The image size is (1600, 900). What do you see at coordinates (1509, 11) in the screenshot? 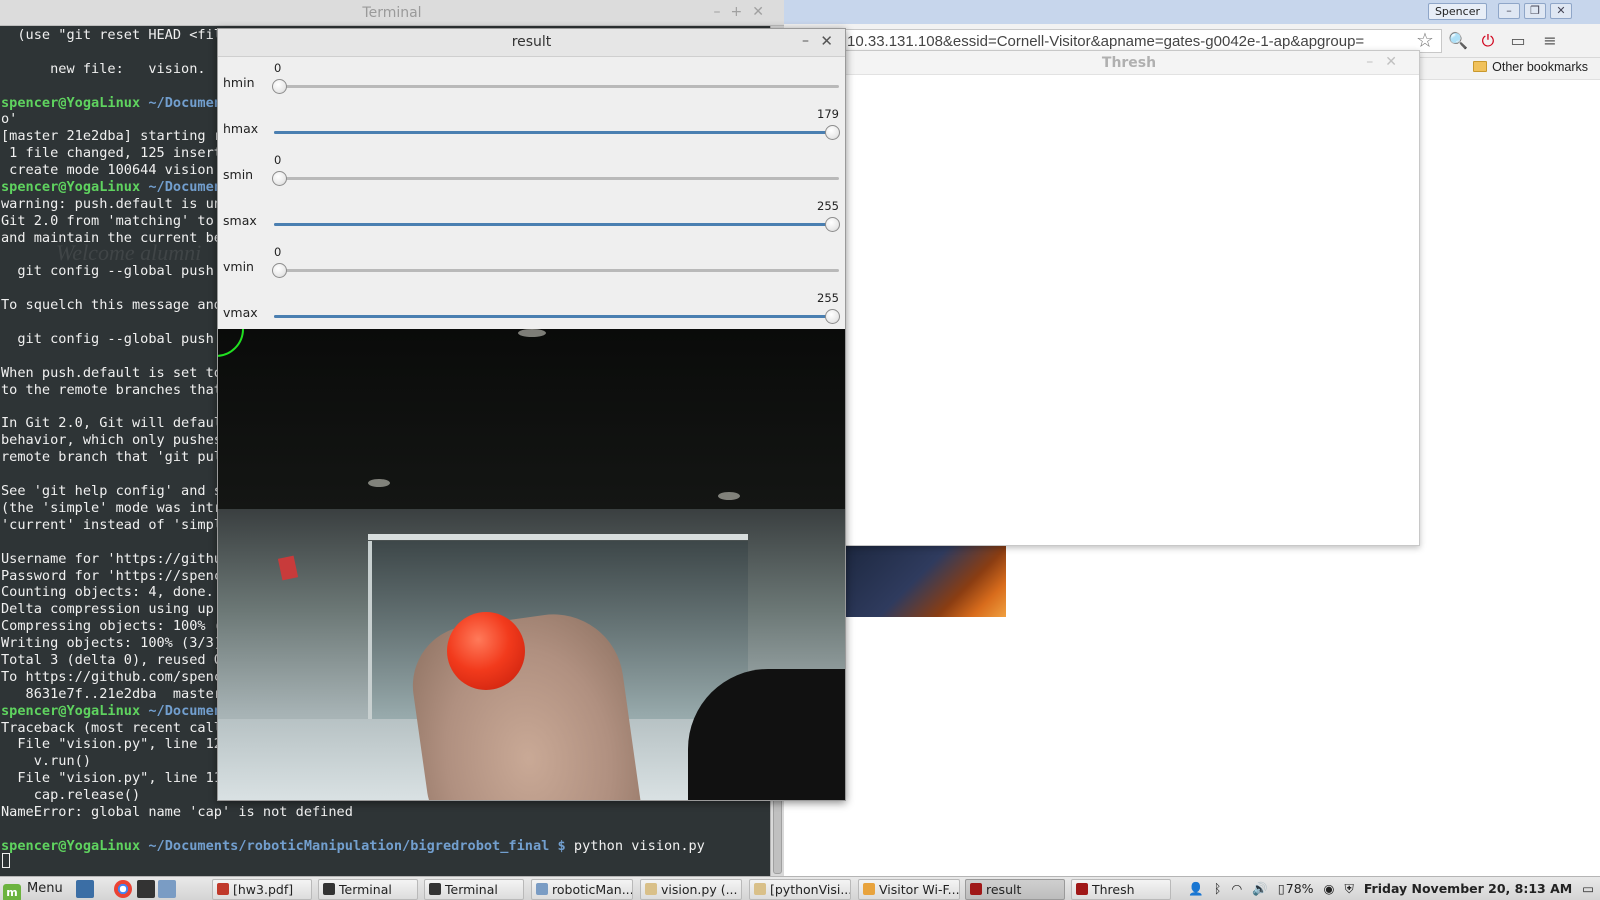
I see `chrome-minimize-button: –` at bounding box center [1509, 11].